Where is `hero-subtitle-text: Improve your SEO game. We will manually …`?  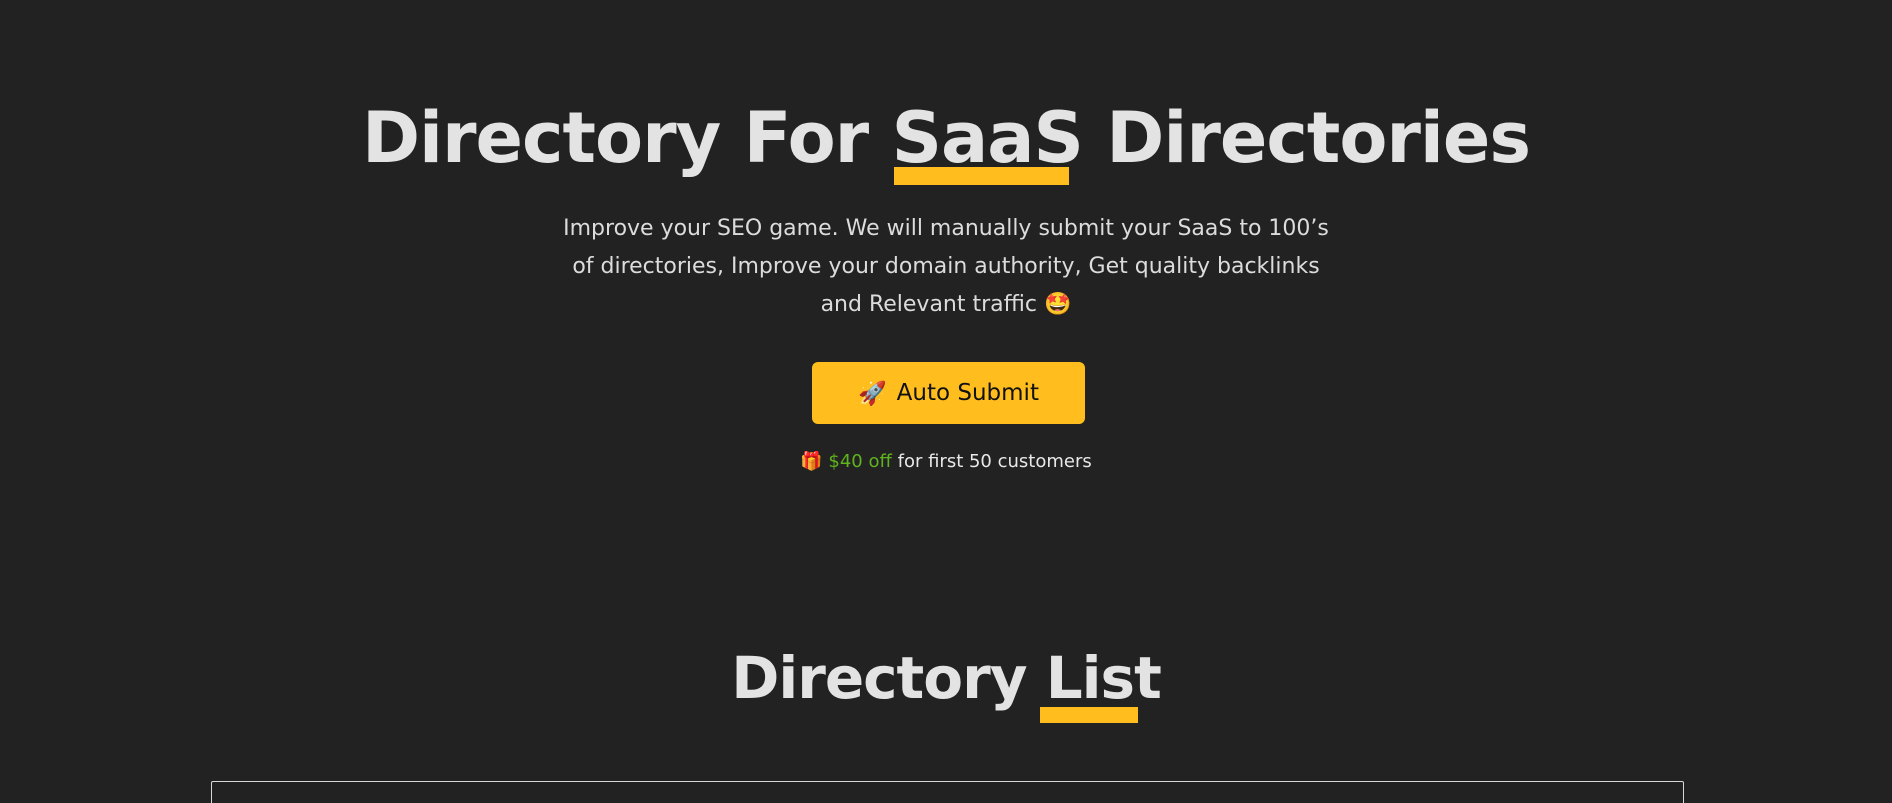
hero-subtitle-text: Improve your SEO game. We will manually … is located at coordinates (946, 266).